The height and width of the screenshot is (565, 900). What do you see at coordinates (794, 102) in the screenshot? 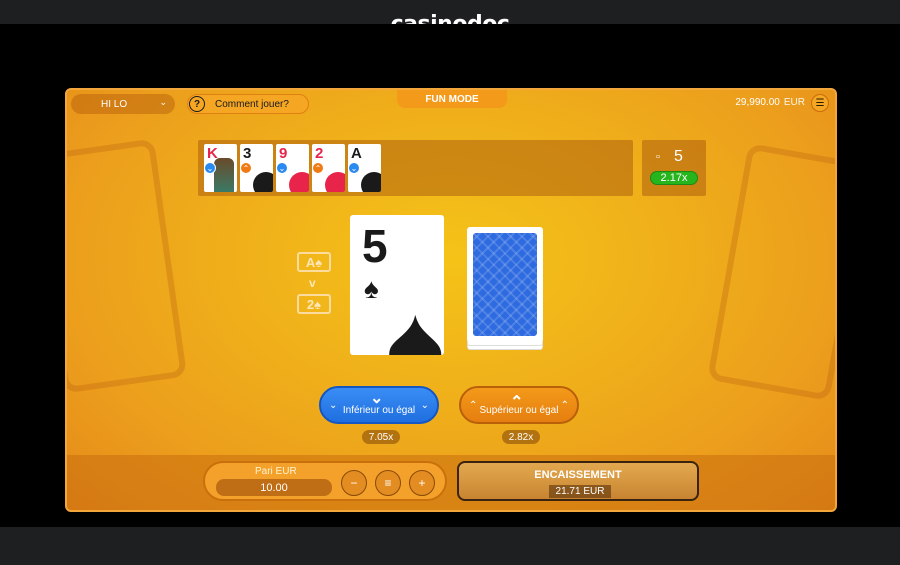
I see `balance-currency: EUR` at bounding box center [794, 102].